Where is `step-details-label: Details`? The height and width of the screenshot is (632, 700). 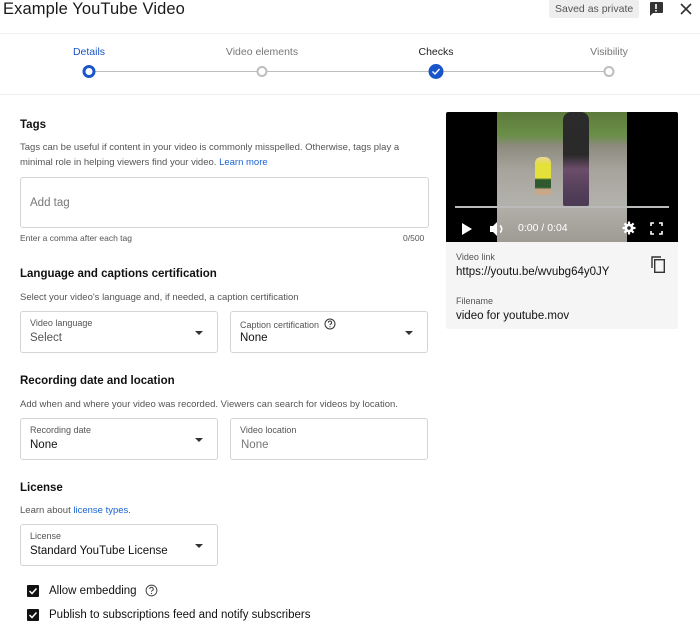 step-details-label: Details is located at coordinates (89, 52).